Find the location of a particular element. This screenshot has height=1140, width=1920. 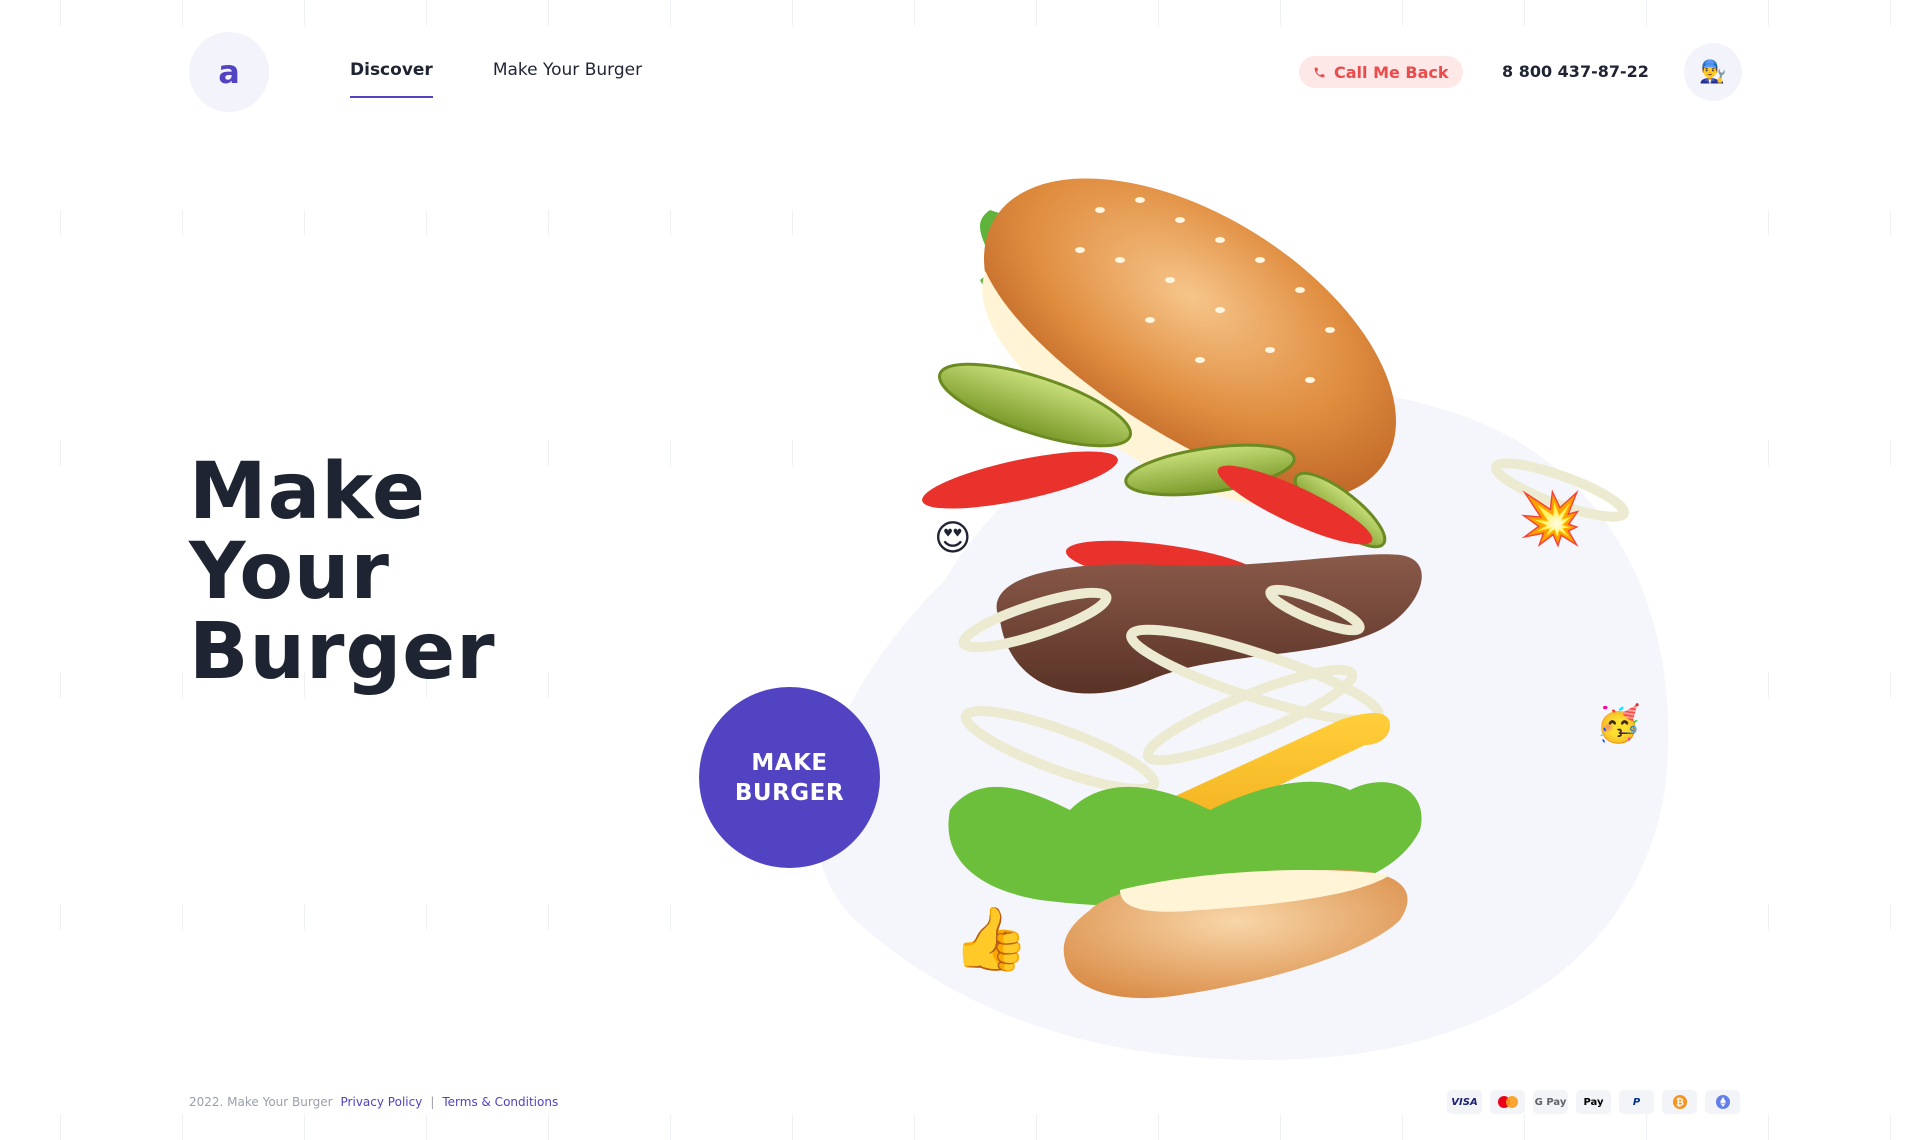

user-avatar-button: 👨‍🔧 is located at coordinates (1713, 72).